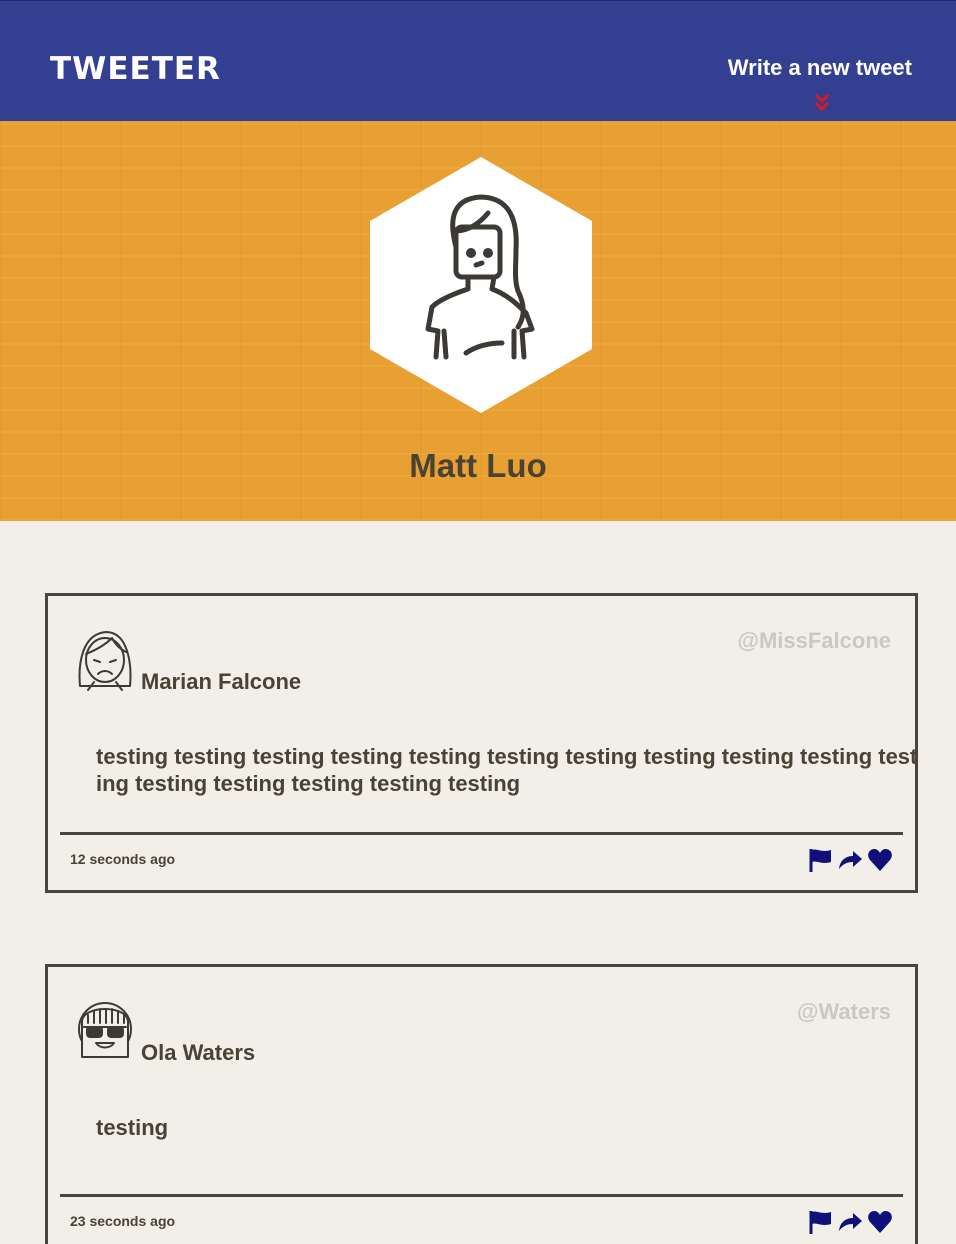  I want to click on tweet-author-handle: @MissFalcone, so click(814, 640).